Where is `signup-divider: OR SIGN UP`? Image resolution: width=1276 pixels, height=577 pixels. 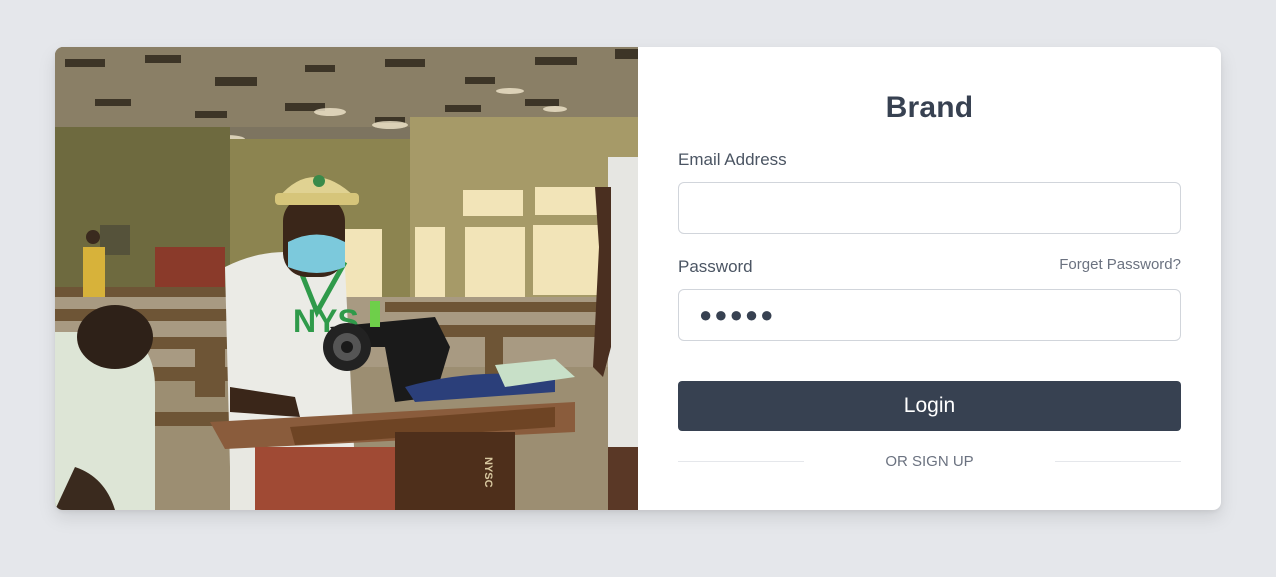 signup-divider: OR SIGN UP is located at coordinates (929, 462).